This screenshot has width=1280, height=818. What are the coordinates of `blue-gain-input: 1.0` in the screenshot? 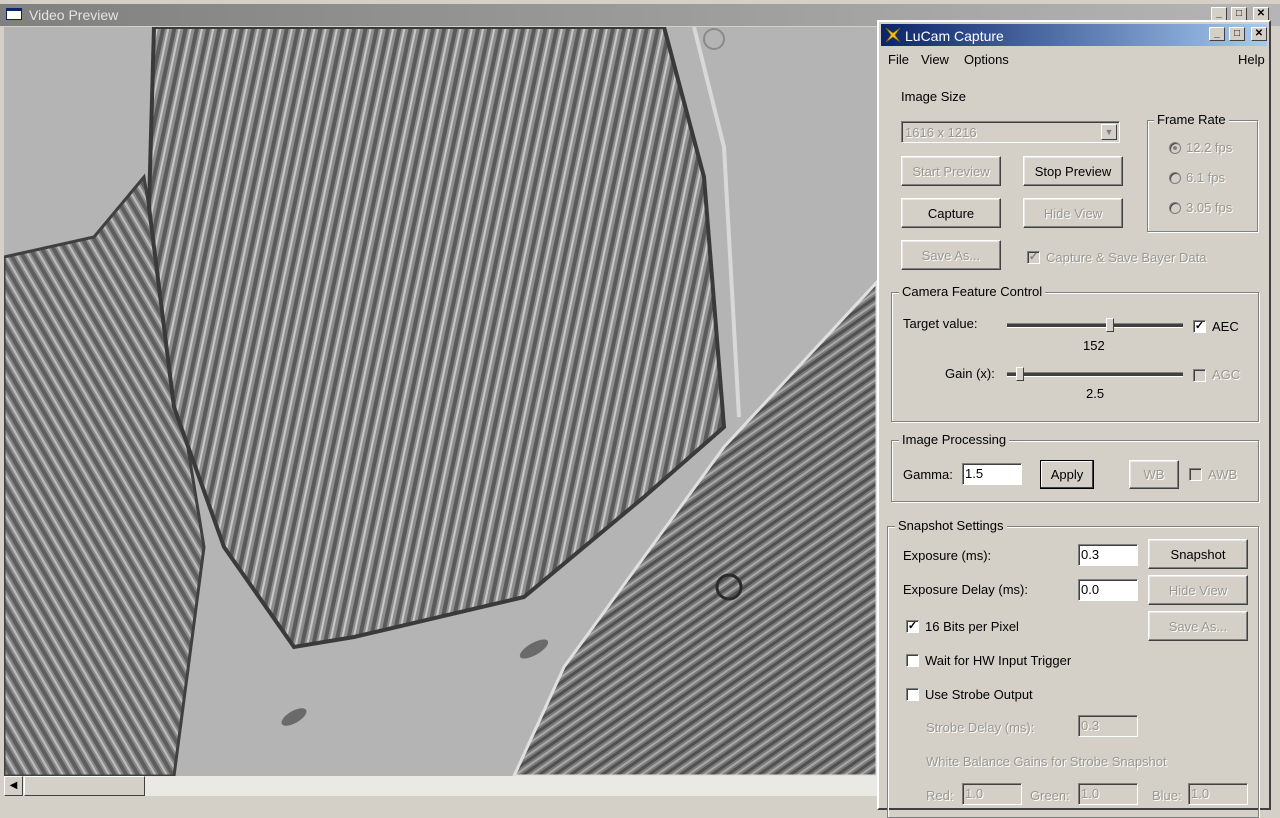 It's located at (1218, 794).